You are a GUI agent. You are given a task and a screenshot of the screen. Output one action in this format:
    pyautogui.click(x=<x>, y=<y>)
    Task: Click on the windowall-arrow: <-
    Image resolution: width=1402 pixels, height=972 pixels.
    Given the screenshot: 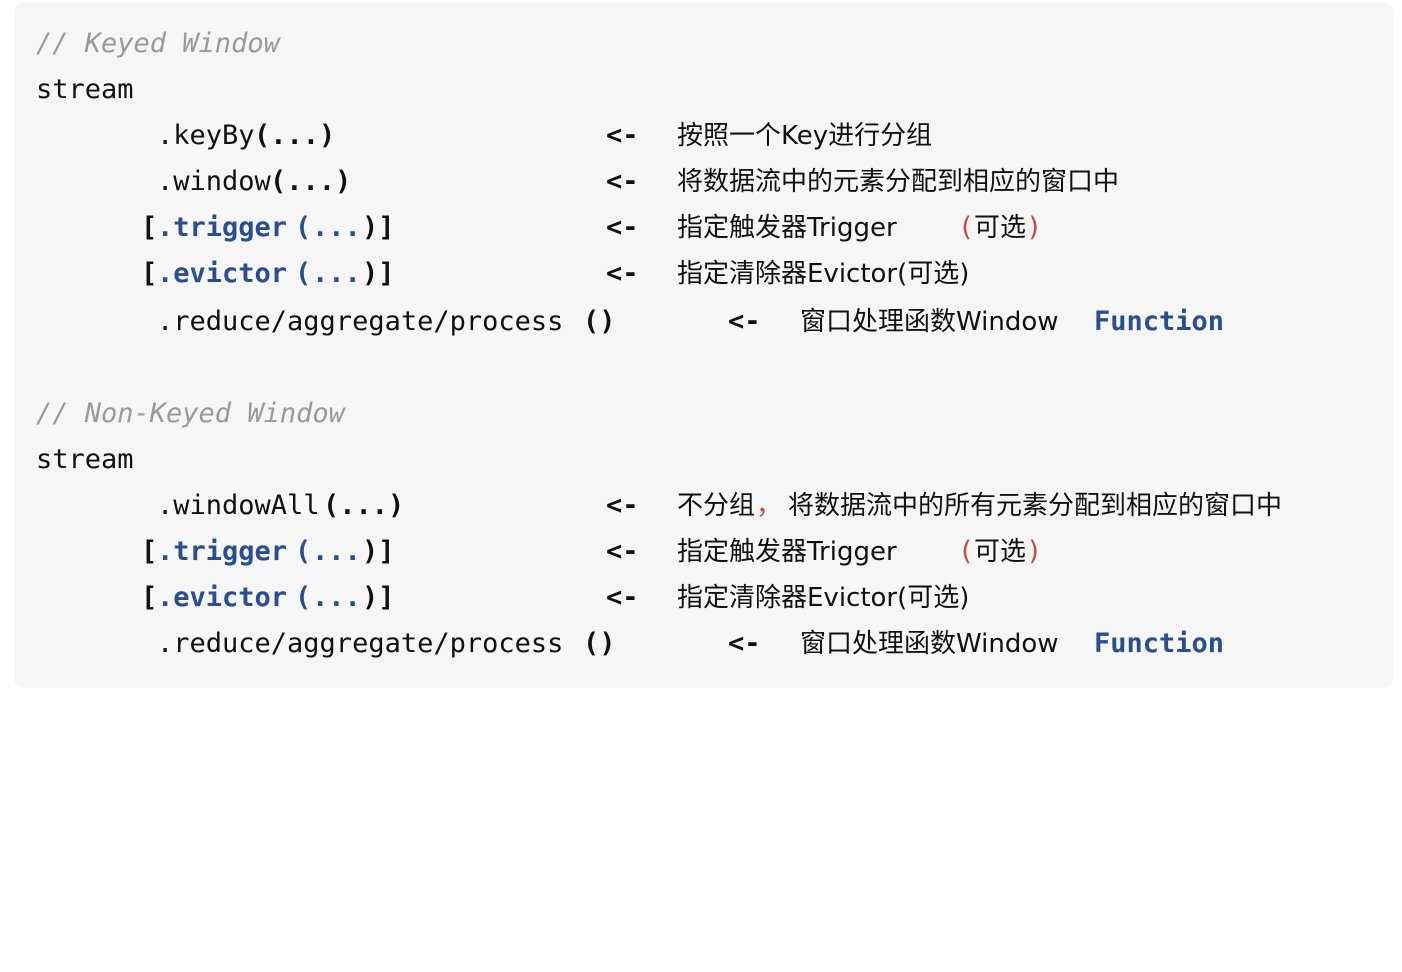 What is the action you would take?
    pyautogui.click(x=622, y=505)
    